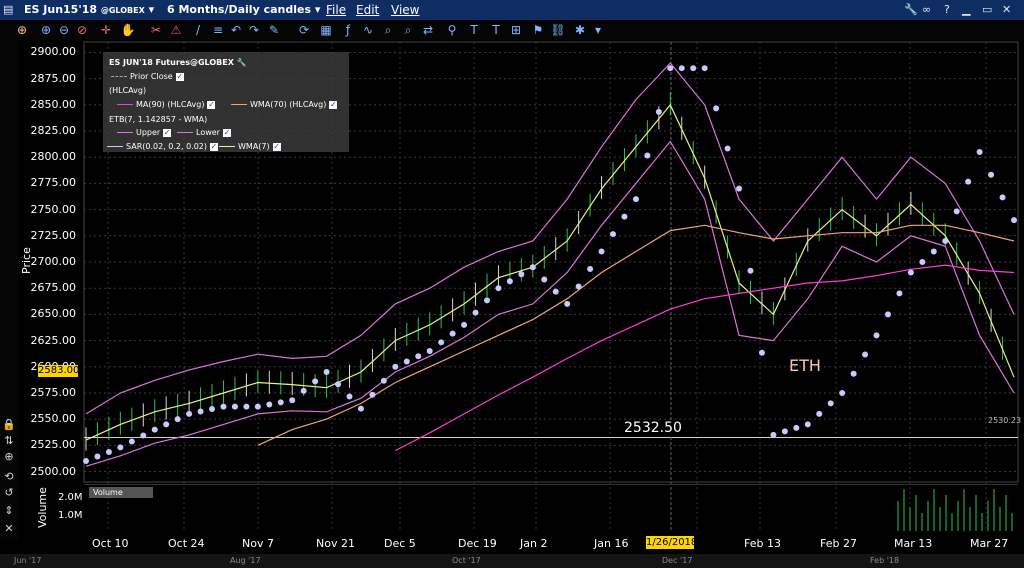 This screenshot has width=1024, height=568. I want to click on overview-axis: Jun '17 Aug '17 Oct '17 Dec '17 Feb '18, so click(512, 561).